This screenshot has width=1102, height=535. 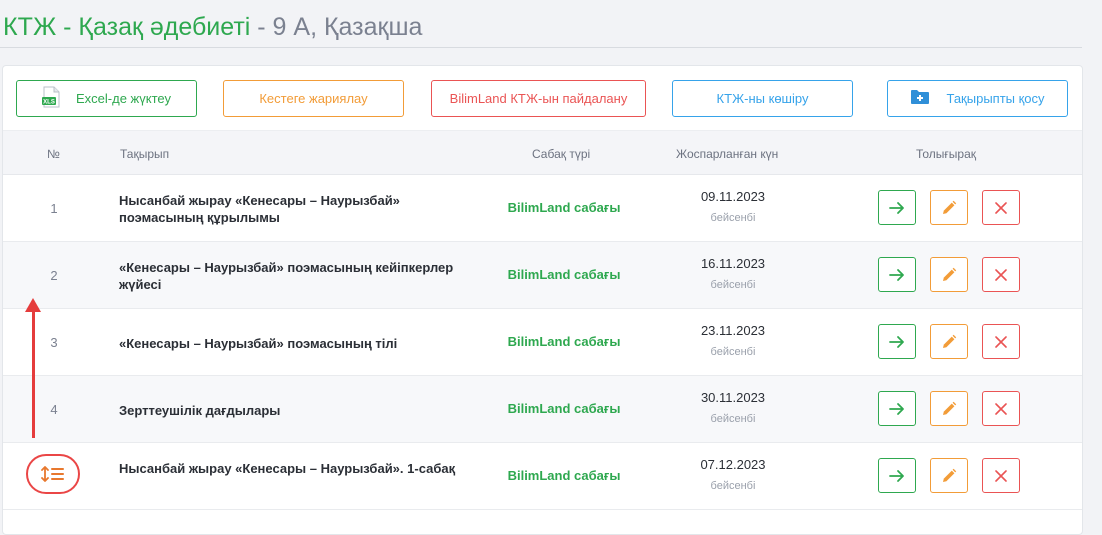 I want to click on header-more: Толығырақ, so click(x=946, y=154).